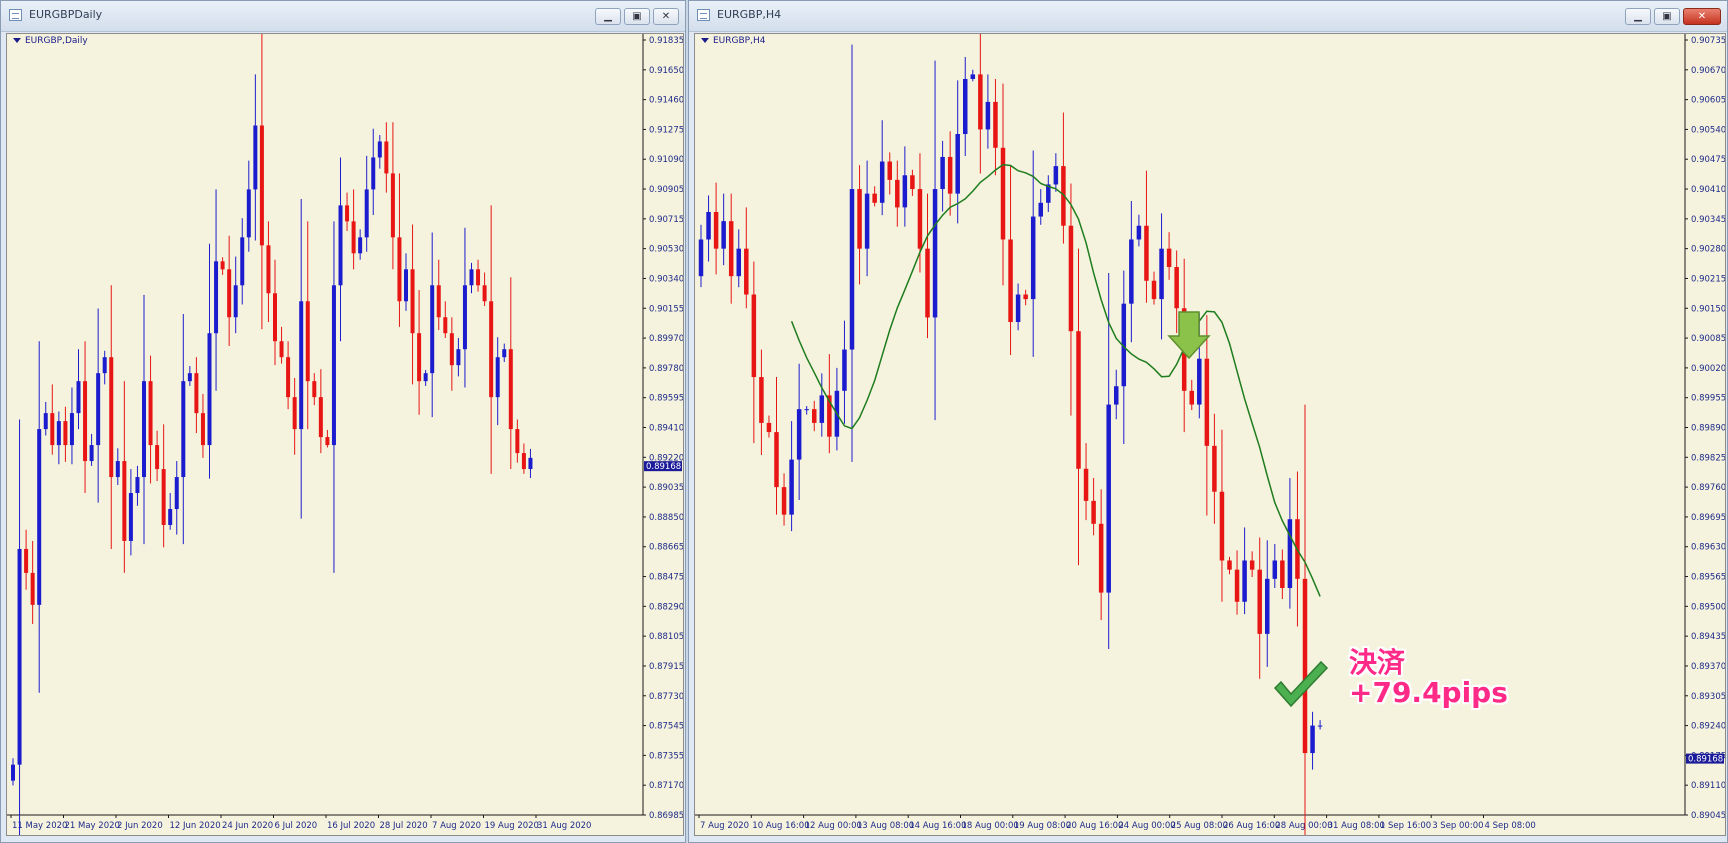  I want to click on price-tick-label: 0.91650, so click(666, 71).